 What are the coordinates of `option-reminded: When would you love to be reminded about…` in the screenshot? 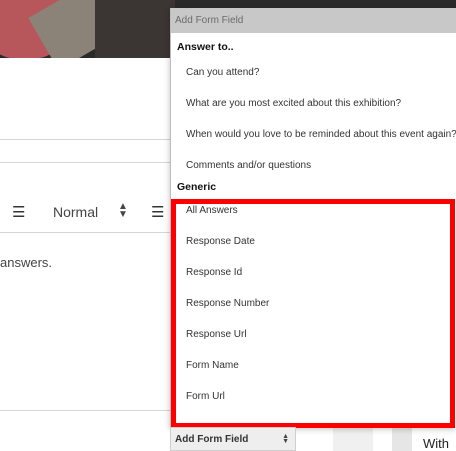 It's located at (313, 134).